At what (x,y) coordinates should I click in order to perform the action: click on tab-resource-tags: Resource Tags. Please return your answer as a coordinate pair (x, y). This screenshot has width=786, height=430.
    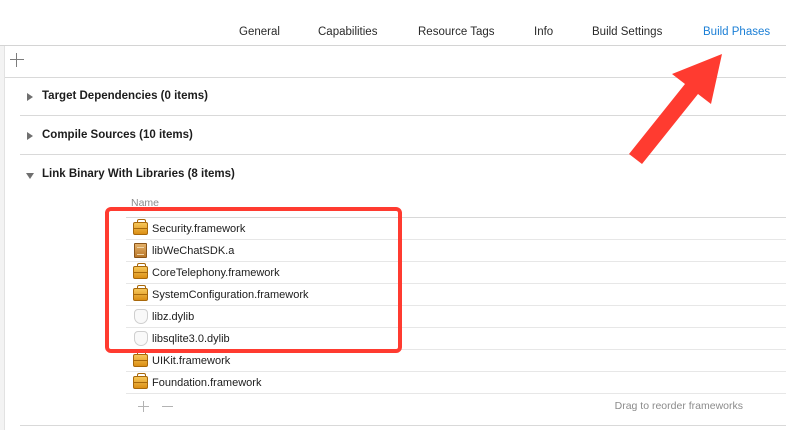
    Looking at the image, I should click on (456, 32).